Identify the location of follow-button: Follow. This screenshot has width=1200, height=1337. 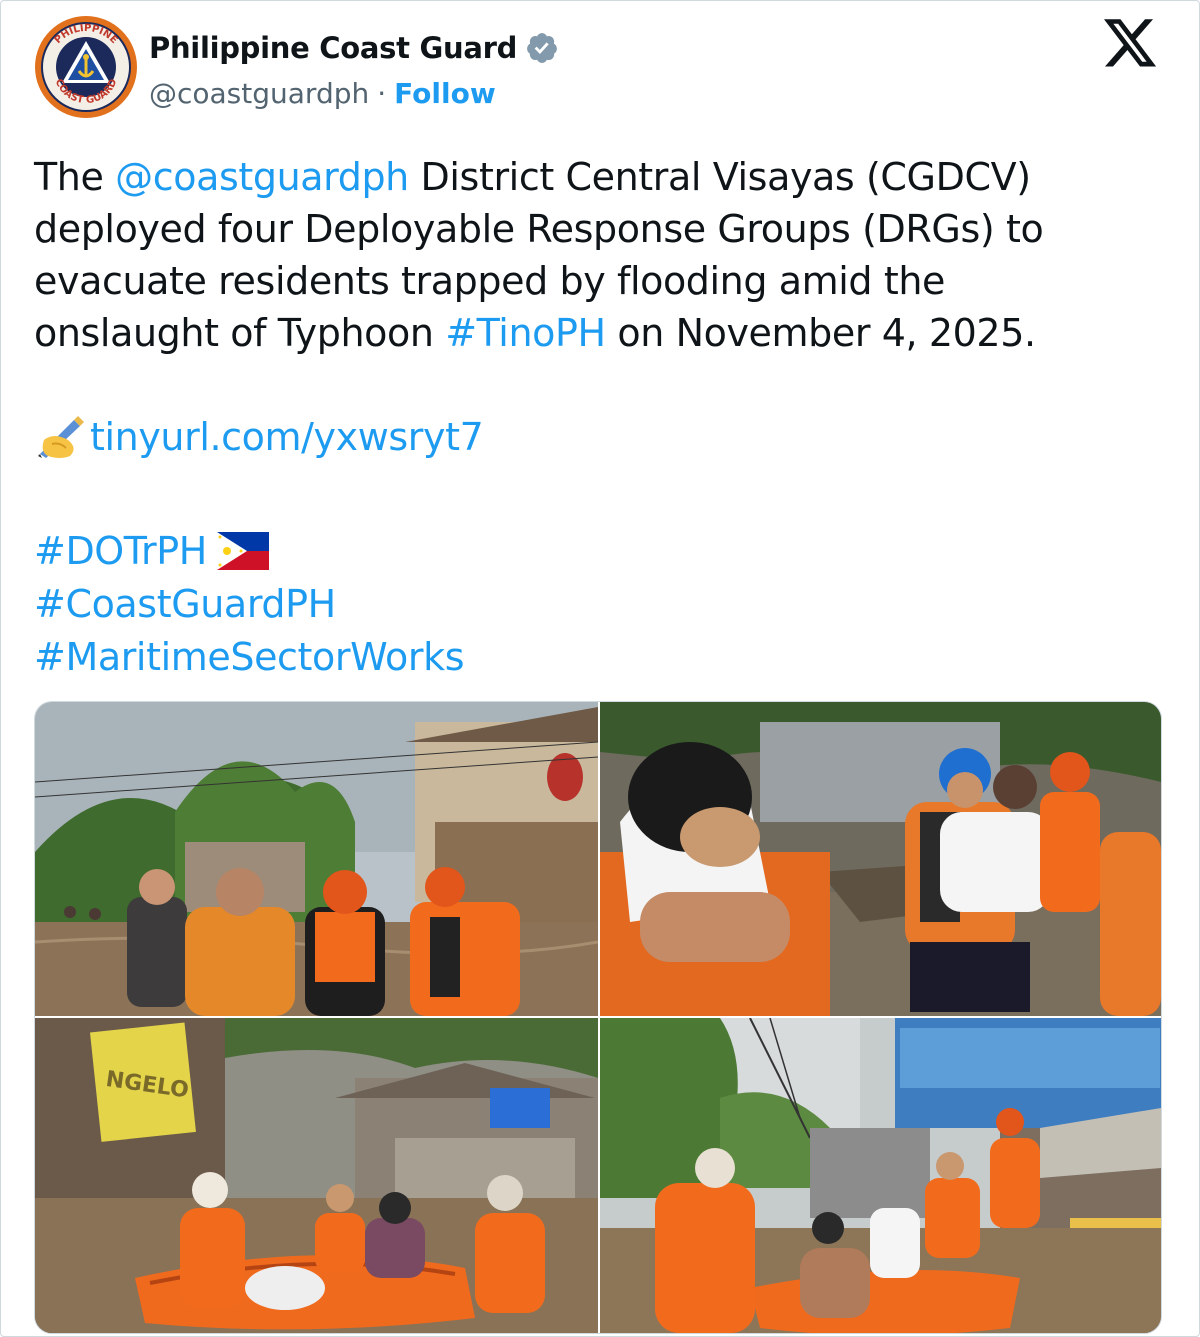
(445, 93).